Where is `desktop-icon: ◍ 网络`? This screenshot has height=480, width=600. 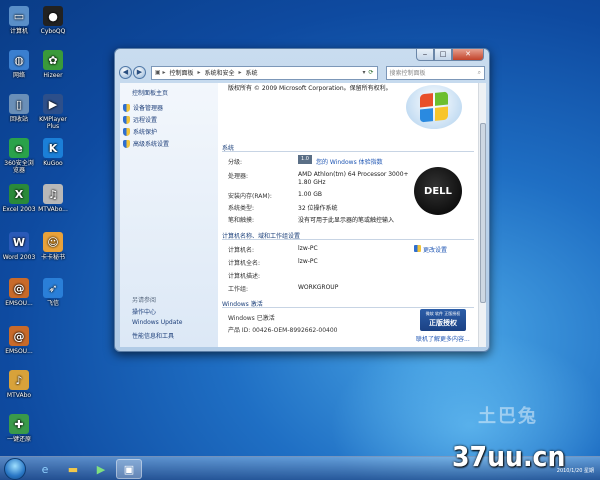 desktop-icon: ◍ 网络 is located at coordinates (19, 64).